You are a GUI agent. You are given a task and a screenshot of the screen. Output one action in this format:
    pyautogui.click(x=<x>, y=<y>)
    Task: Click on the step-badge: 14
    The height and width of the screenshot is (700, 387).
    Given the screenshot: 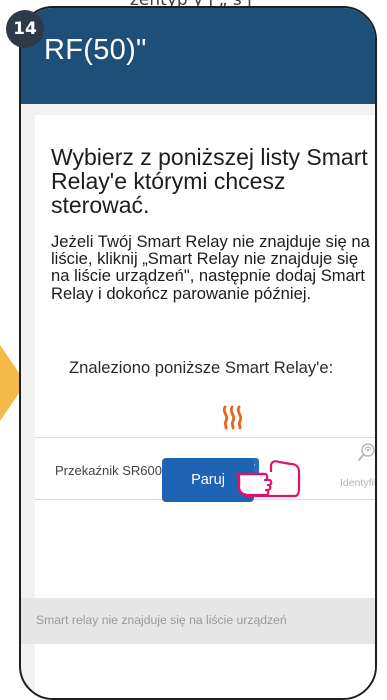 What is the action you would take?
    pyautogui.click(x=25, y=29)
    